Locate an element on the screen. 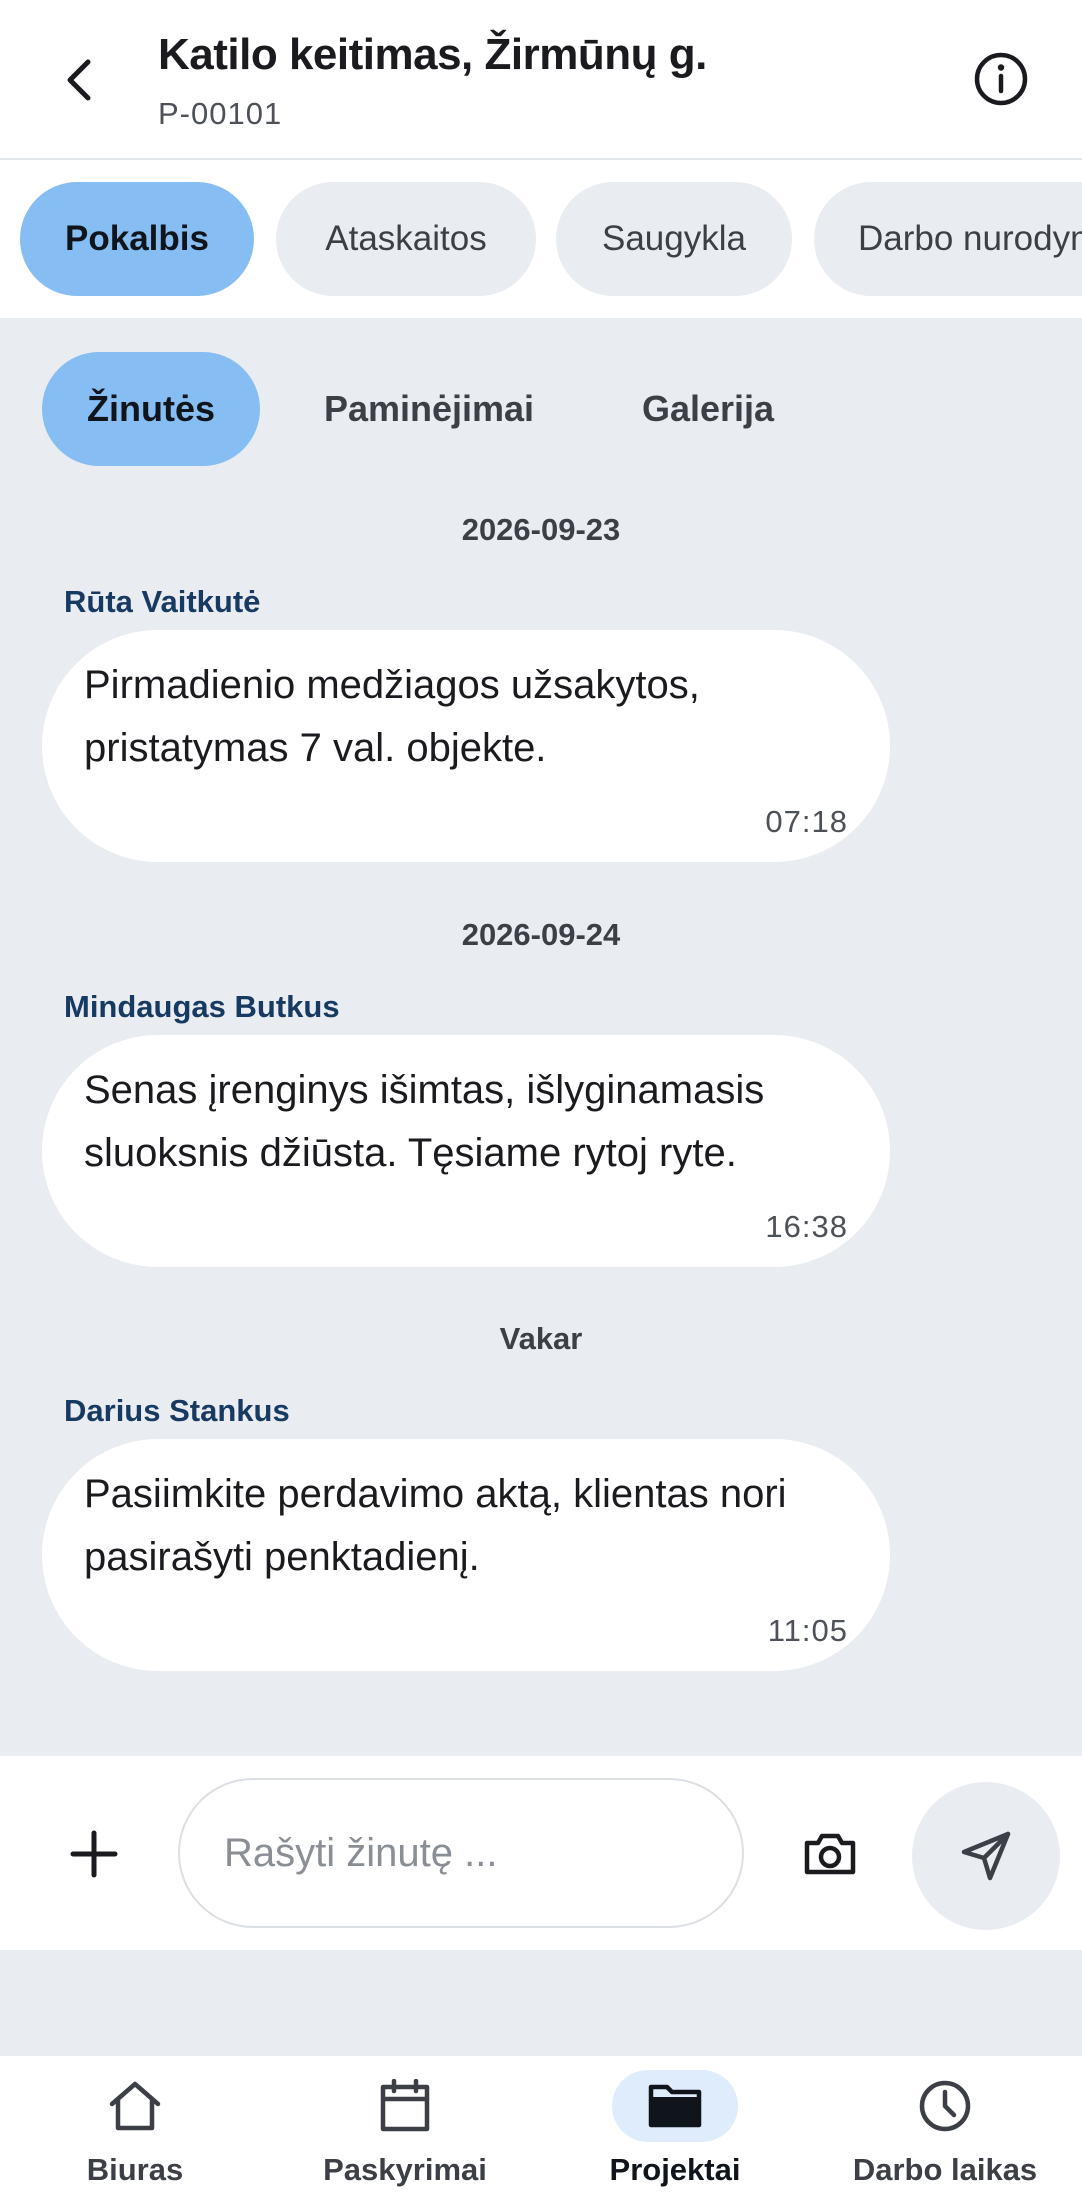 The width and height of the screenshot is (1082, 2202). nav-label: Biuras is located at coordinates (135, 2169).